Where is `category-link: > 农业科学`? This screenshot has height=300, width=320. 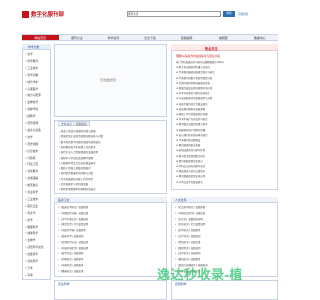 category-link: > 农业科学 is located at coordinates (31, 192).